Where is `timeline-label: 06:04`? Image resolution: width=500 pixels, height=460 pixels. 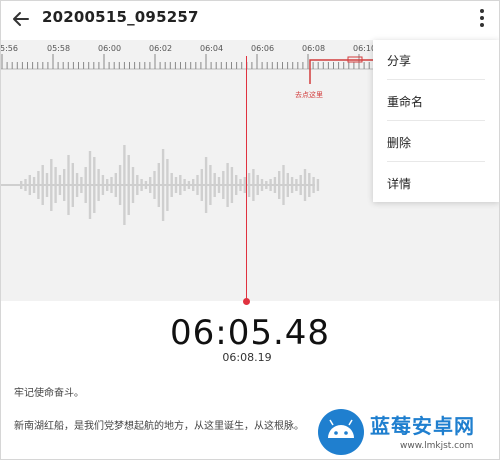
timeline-label: 06:04 is located at coordinates (212, 48).